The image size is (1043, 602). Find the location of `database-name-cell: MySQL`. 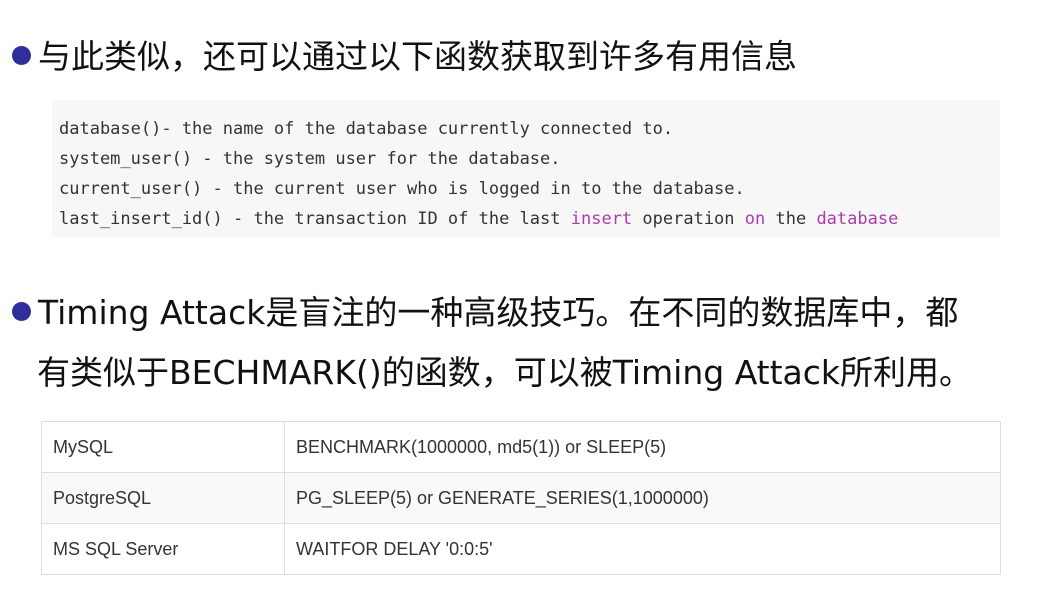

database-name-cell: MySQL is located at coordinates (163, 447).